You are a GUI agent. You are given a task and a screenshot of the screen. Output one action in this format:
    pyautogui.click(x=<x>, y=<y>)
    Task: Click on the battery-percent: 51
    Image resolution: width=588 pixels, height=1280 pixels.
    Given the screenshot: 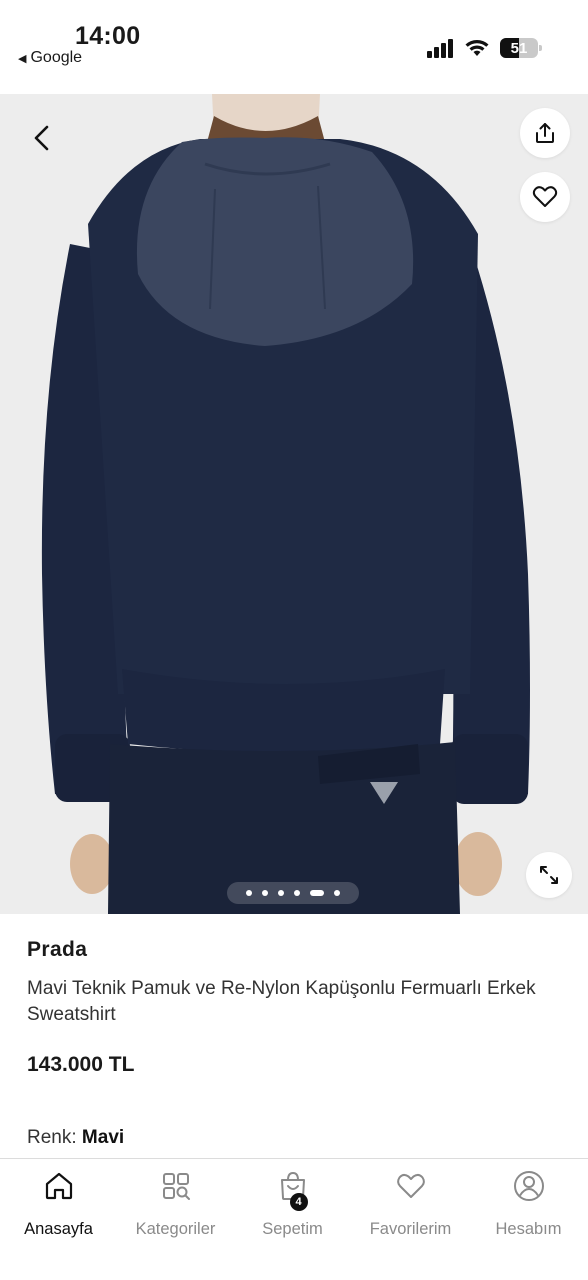 What is the action you would take?
    pyautogui.click(x=519, y=48)
    